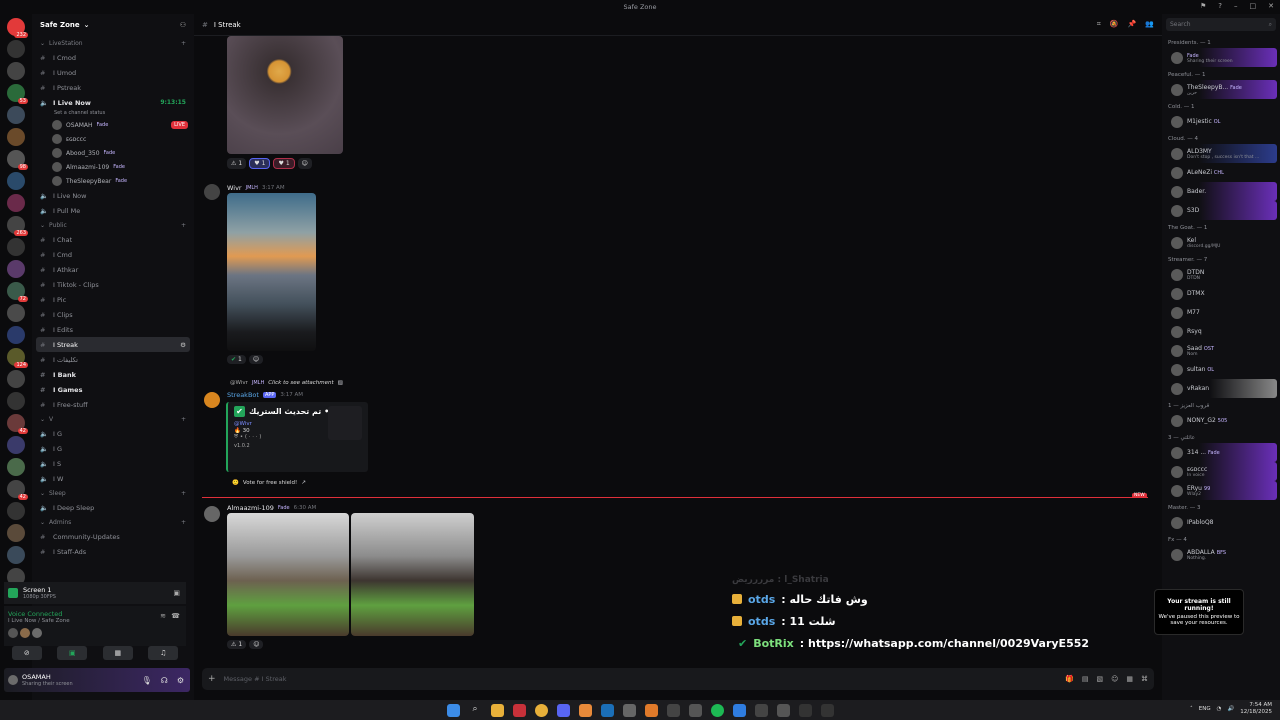 The image size is (1280, 720). I want to click on category-header: ⌄ LiveStation +, so click(113, 43).